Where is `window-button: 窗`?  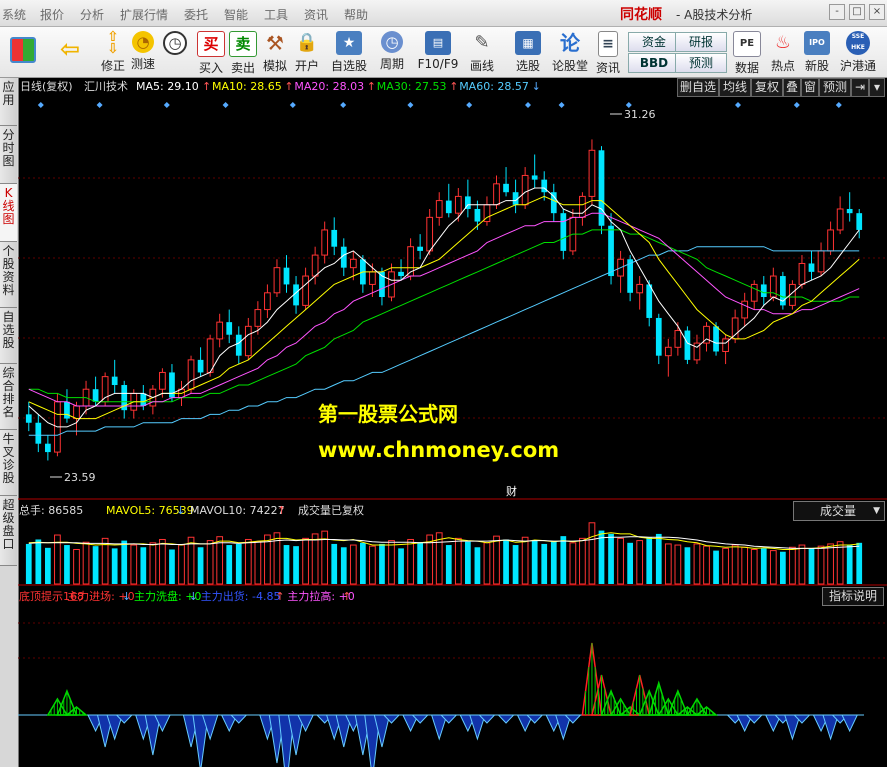 window-button: 窗 is located at coordinates (810, 87).